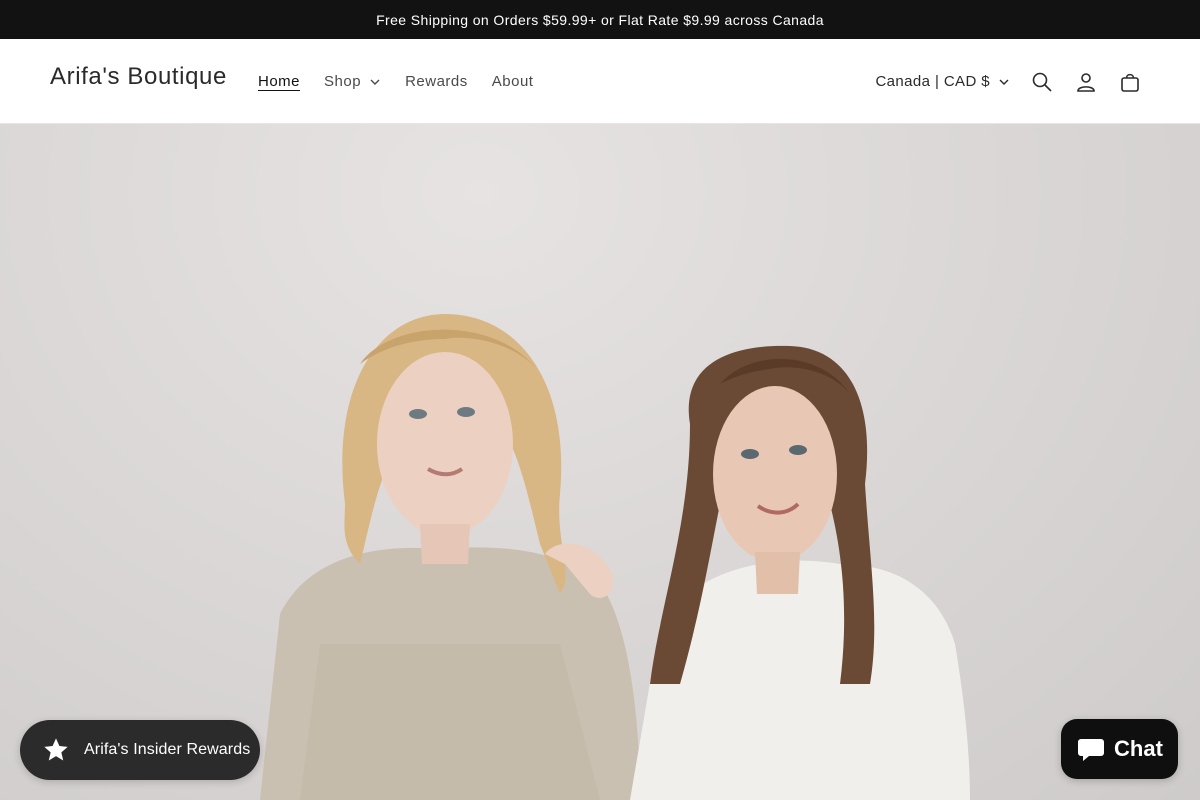  I want to click on chat-button: Chat, so click(1119, 749).